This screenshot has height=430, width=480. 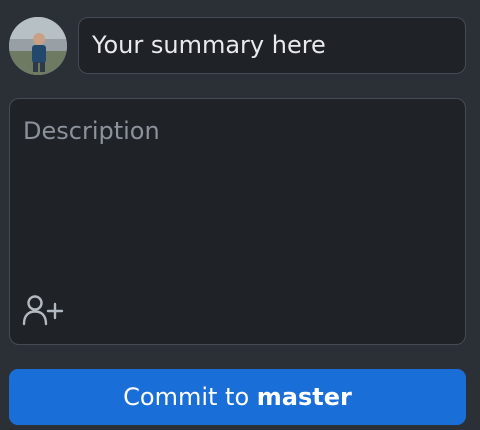 What do you see at coordinates (44, 310) in the screenshot?
I see `add-coauthor-icon` at bounding box center [44, 310].